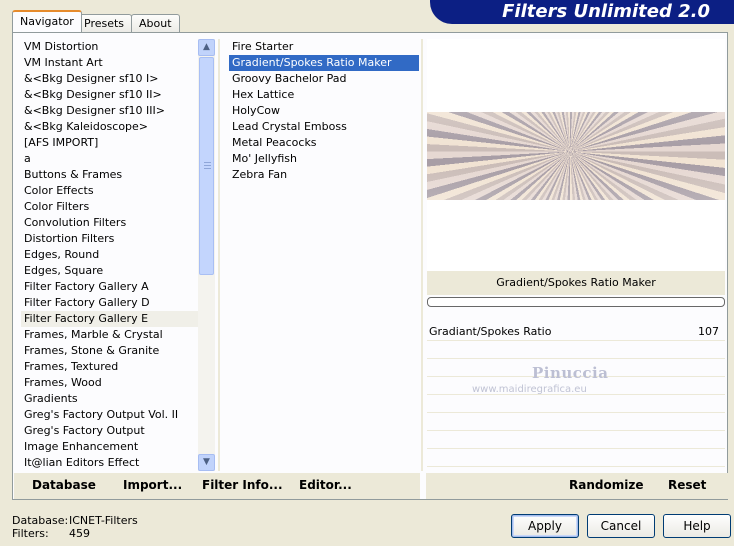 The image size is (734, 546). What do you see at coordinates (324, 95) in the screenshot?
I see `filter-item: Hex Lattice` at bounding box center [324, 95].